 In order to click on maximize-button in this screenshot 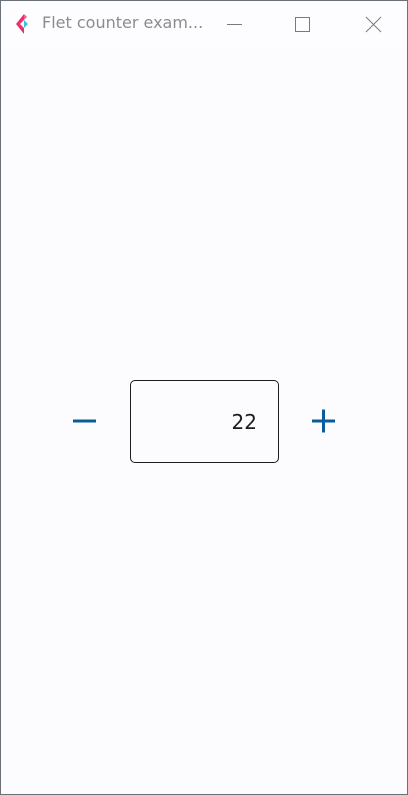, I will do `click(302, 24)`.